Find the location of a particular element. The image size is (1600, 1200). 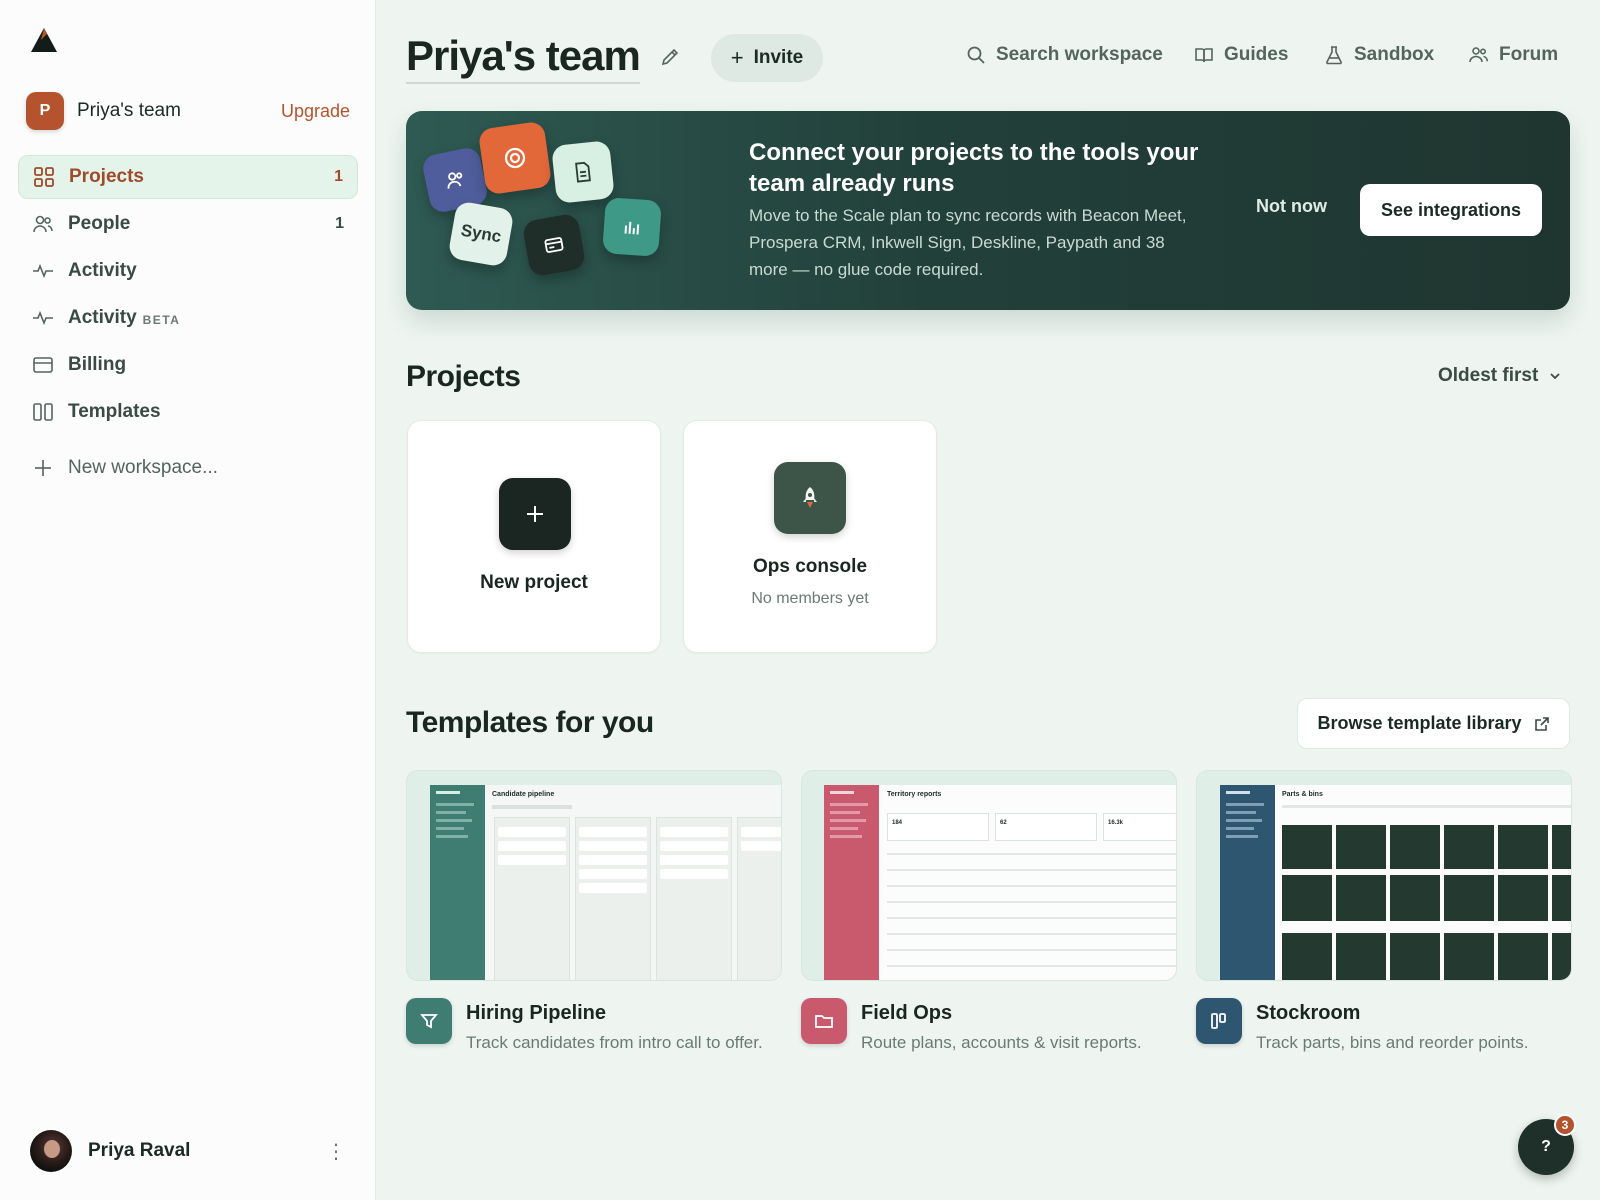

sidebar-item-label: Billing is located at coordinates (97, 364).